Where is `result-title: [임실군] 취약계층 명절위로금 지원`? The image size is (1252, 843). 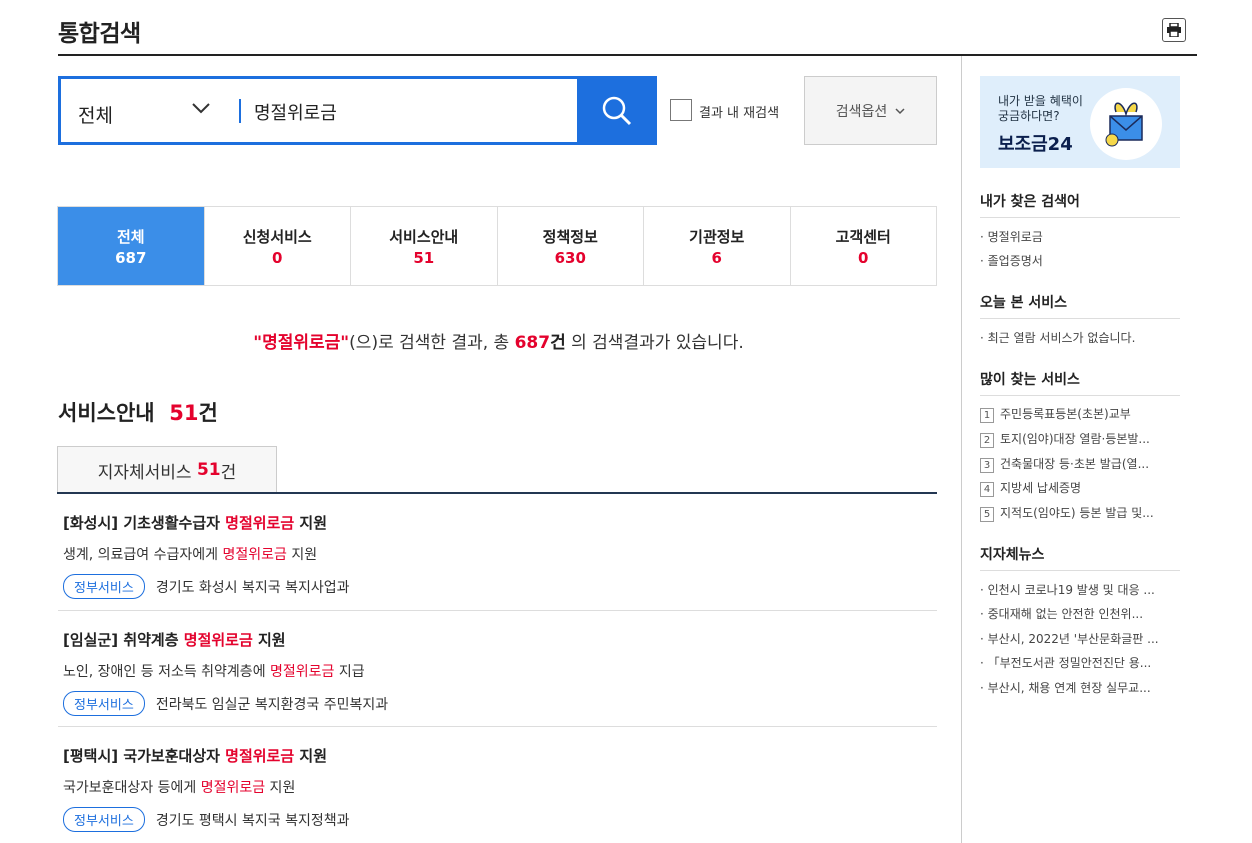
result-title: [임실군] 취약계층 명절위로금 지원 is located at coordinates (500, 639).